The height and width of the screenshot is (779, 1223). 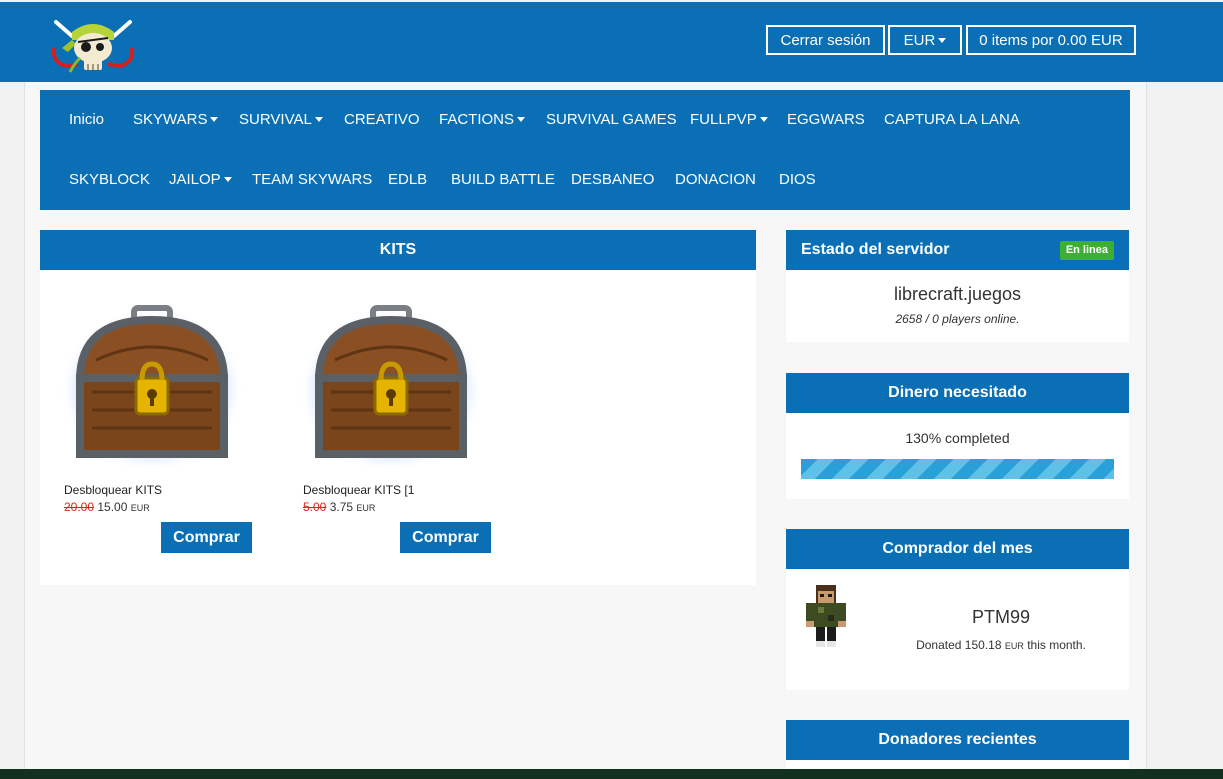 I want to click on product-price: 20.00 15.00 EUR, so click(x=107, y=507).